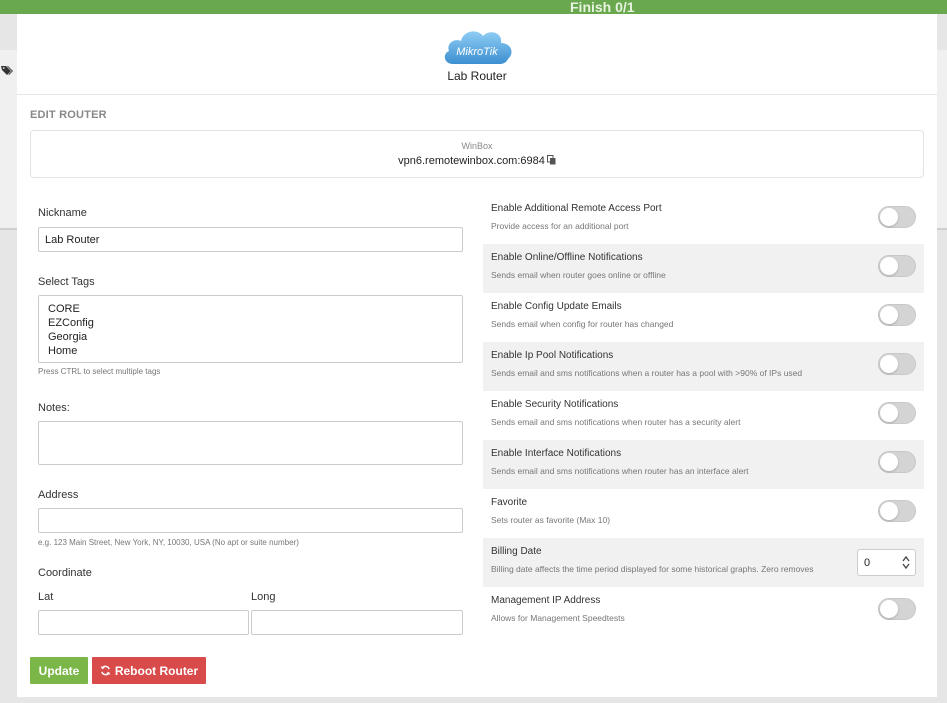  Describe the element at coordinates (556, 453) in the screenshot. I see `setting-title: Enable Interface Notifications` at that location.